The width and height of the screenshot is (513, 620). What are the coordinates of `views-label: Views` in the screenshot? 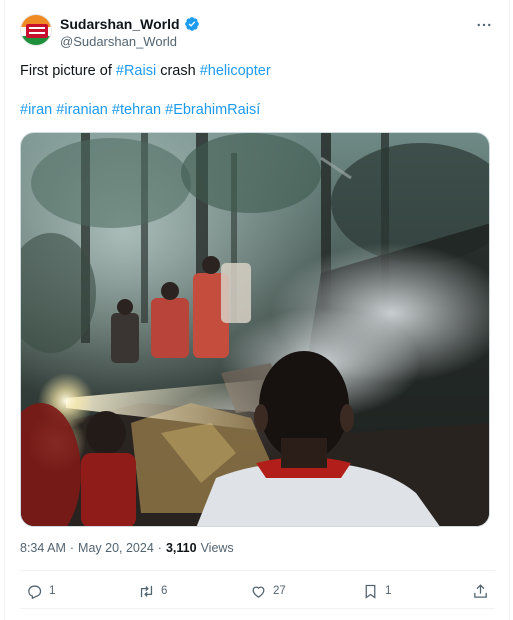 It's located at (217, 548).